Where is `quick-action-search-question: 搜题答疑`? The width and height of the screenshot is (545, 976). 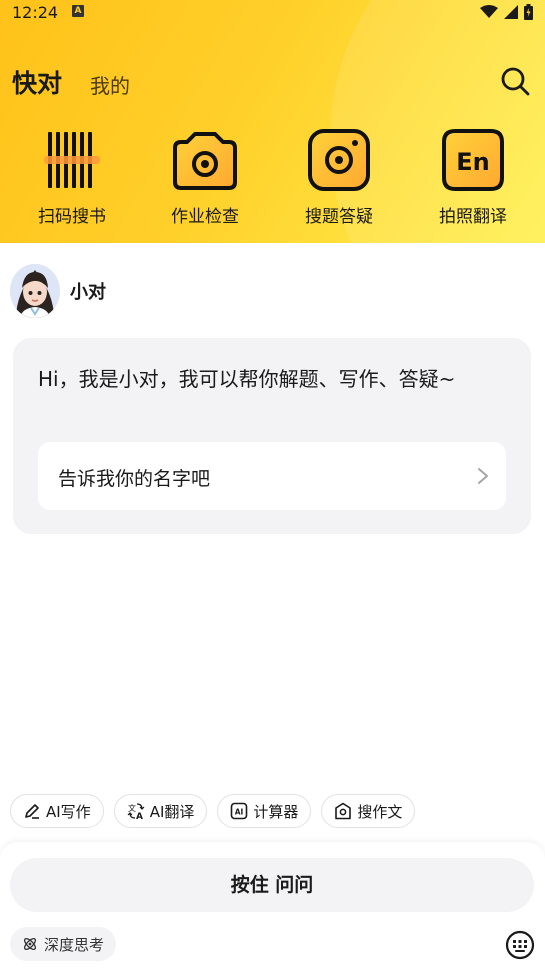
quick-action-search-question: 搜题答疑 is located at coordinates (339, 178).